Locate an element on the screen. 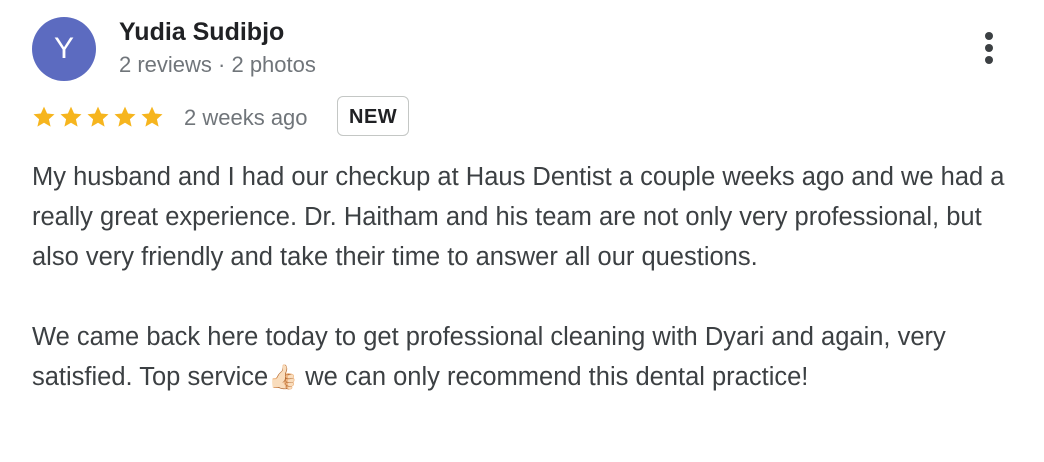  star-rating is located at coordinates (99, 118).